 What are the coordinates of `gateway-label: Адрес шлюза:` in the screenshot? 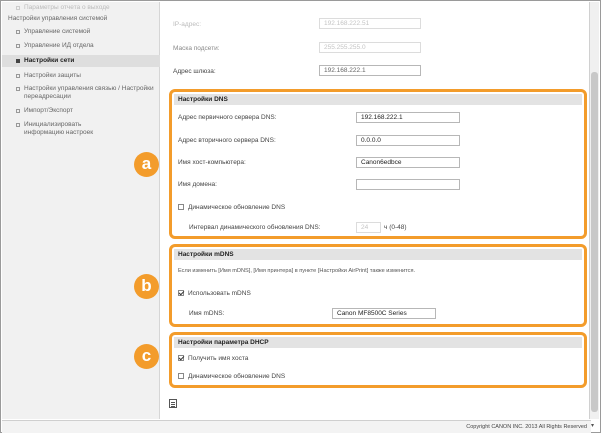 It's located at (194, 71).